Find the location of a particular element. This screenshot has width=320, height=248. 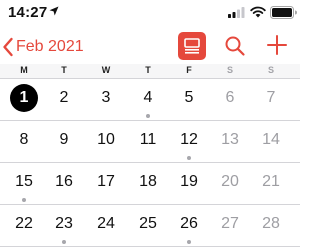

day-cell: 15 is located at coordinates (24, 185).